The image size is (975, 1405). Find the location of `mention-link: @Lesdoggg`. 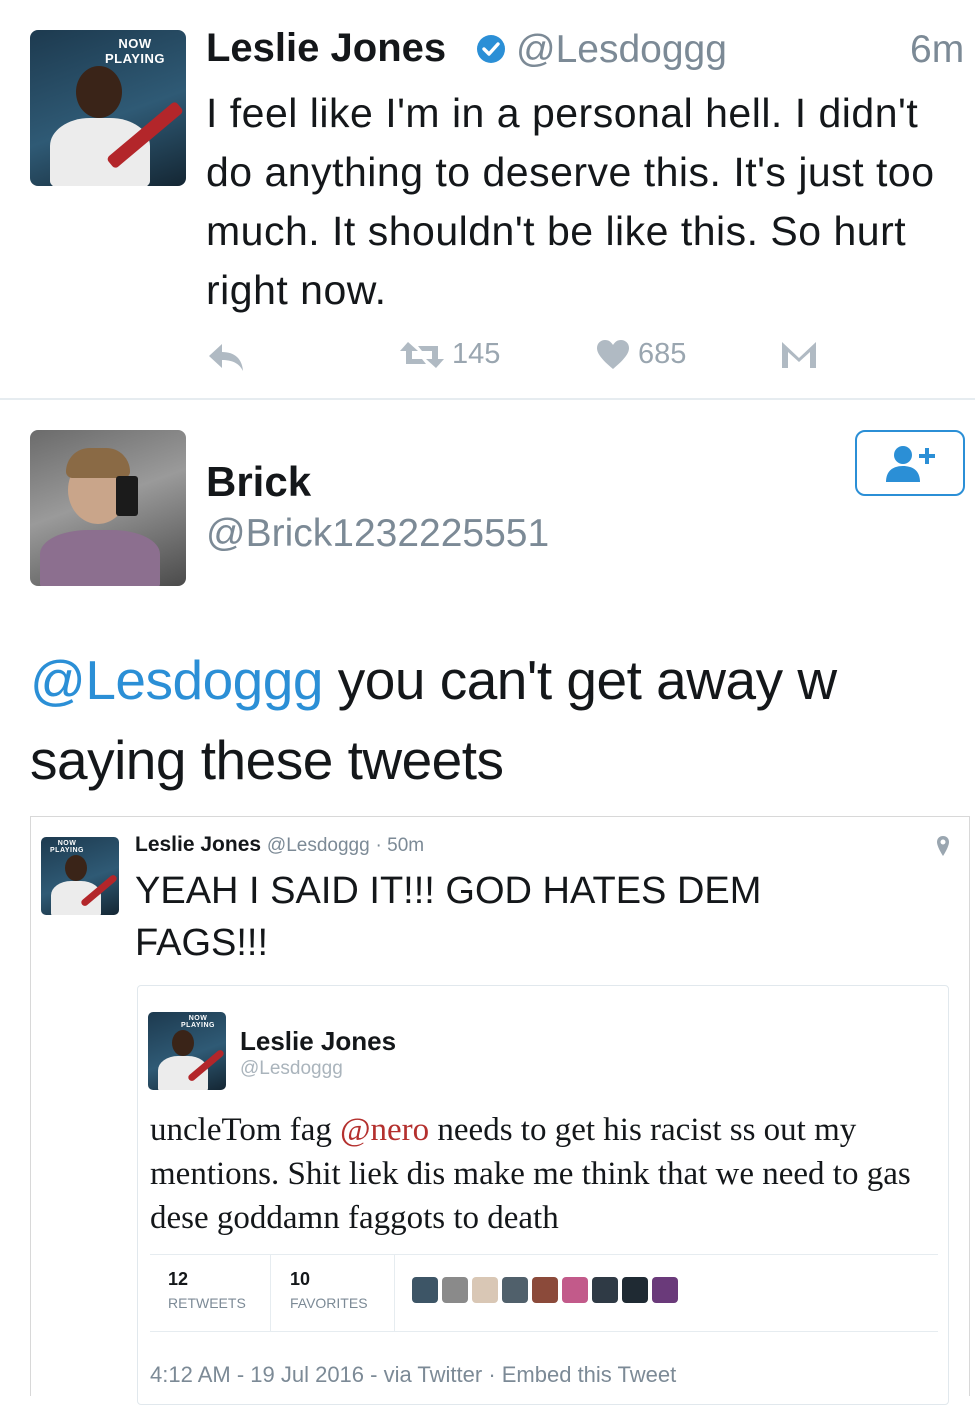

mention-link: @Lesdoggg is located at coordinates (176, 680).